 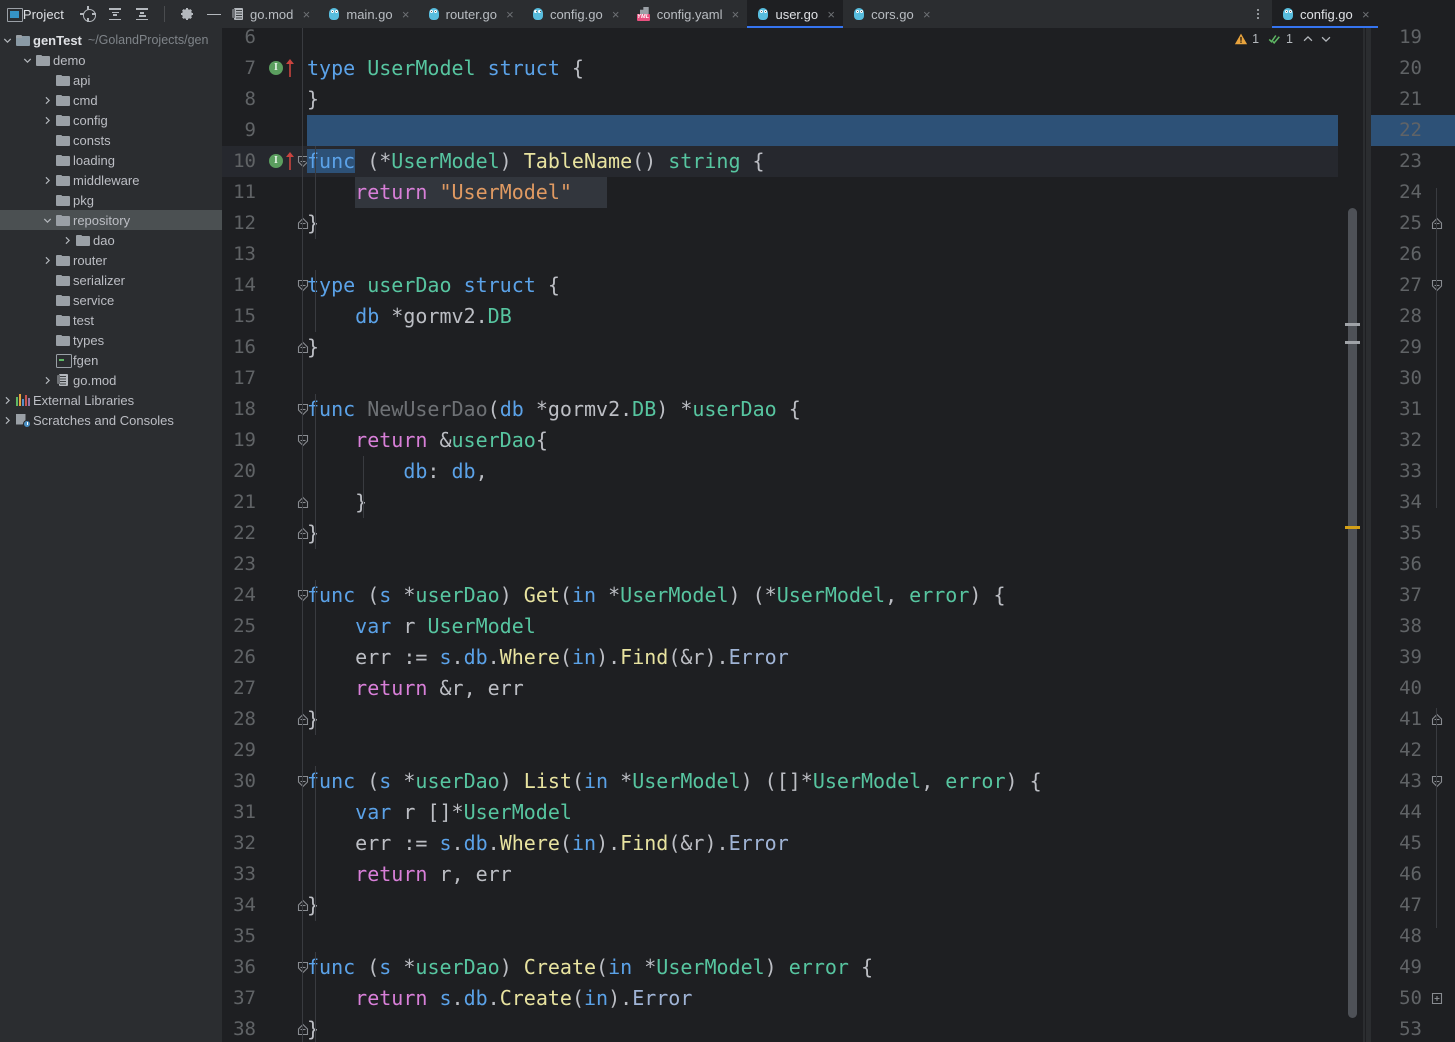 I want to click on line-number: 53, so click(x=1398, y=1028).